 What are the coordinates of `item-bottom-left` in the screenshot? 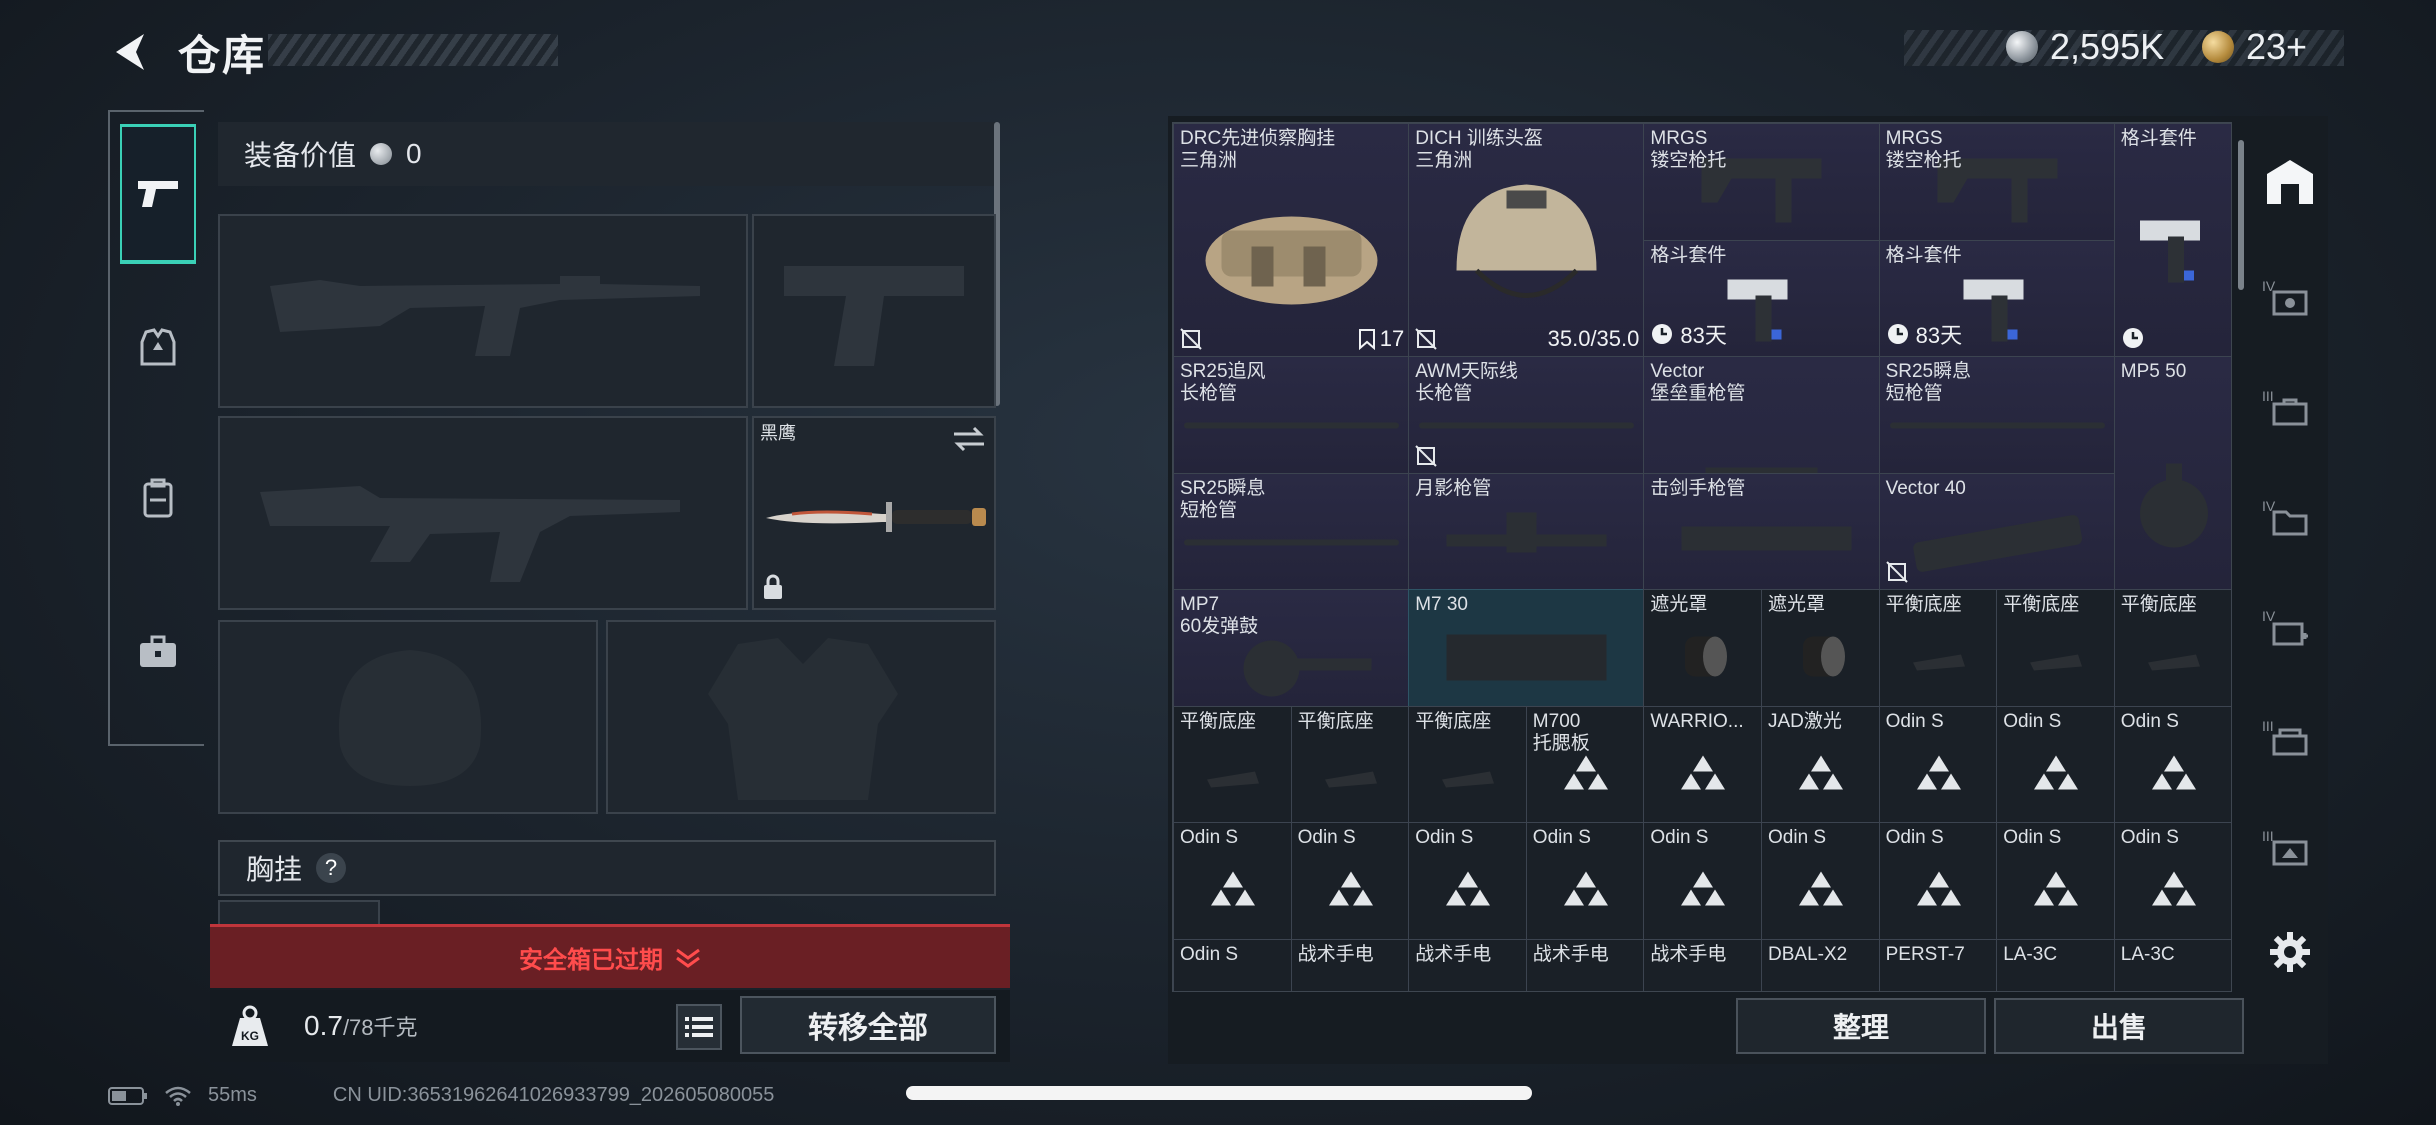 It's located at (1426, 455).